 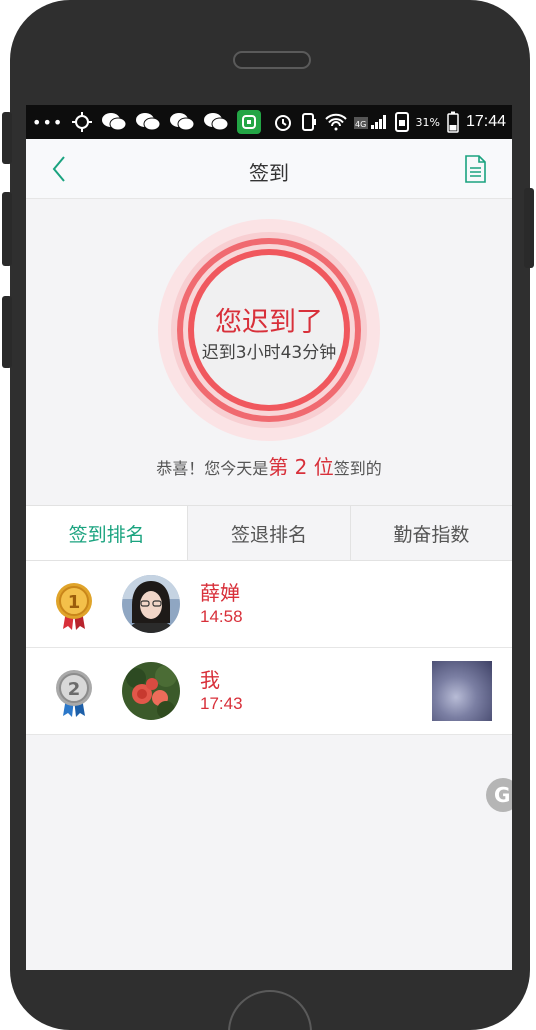 What do you see at coordinates (430, 533) in the screenshot?
I see `tab-diligence-index: 勤奋指数` at bounding box center [430, 533].